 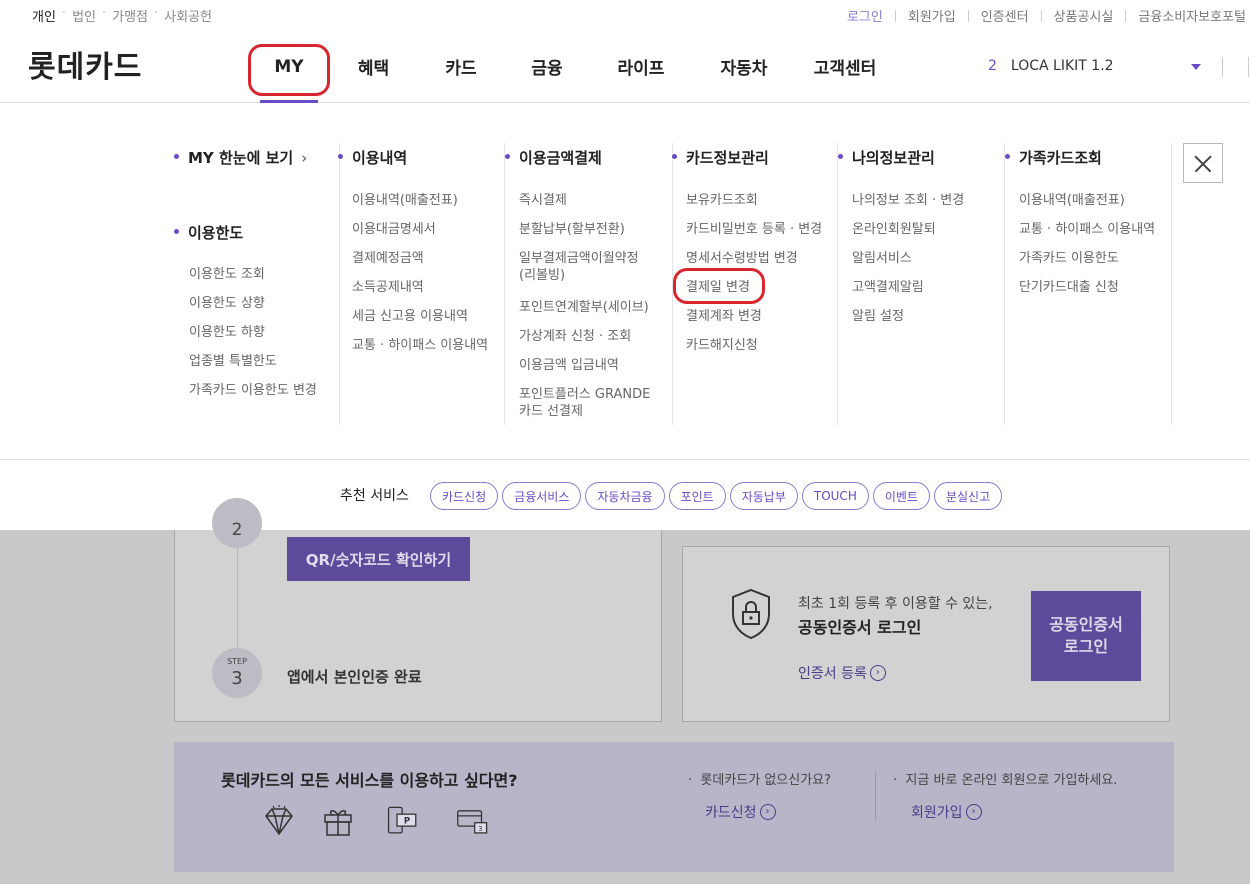 I want to click on banner-signup-link: 회원가입 ›, so click(x=946, y=812).